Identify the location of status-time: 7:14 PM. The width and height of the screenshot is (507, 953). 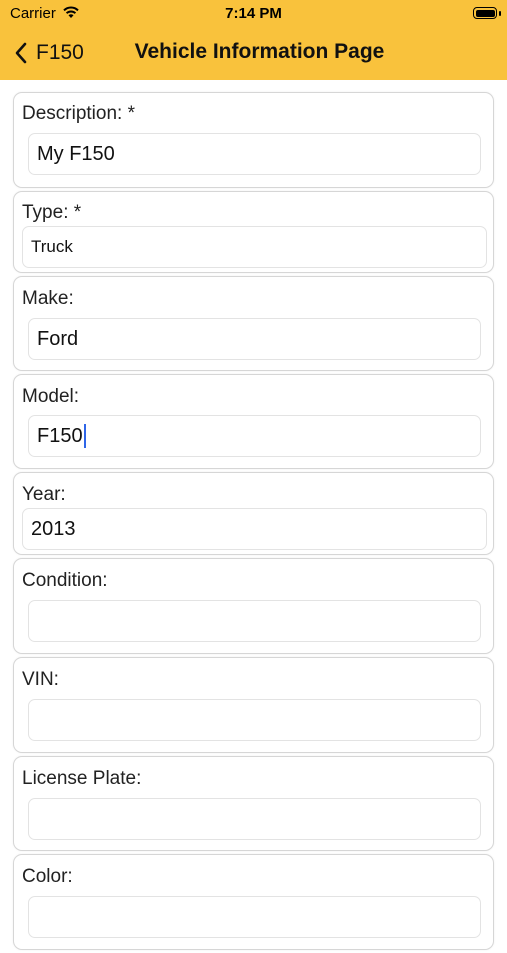
(253, 13).